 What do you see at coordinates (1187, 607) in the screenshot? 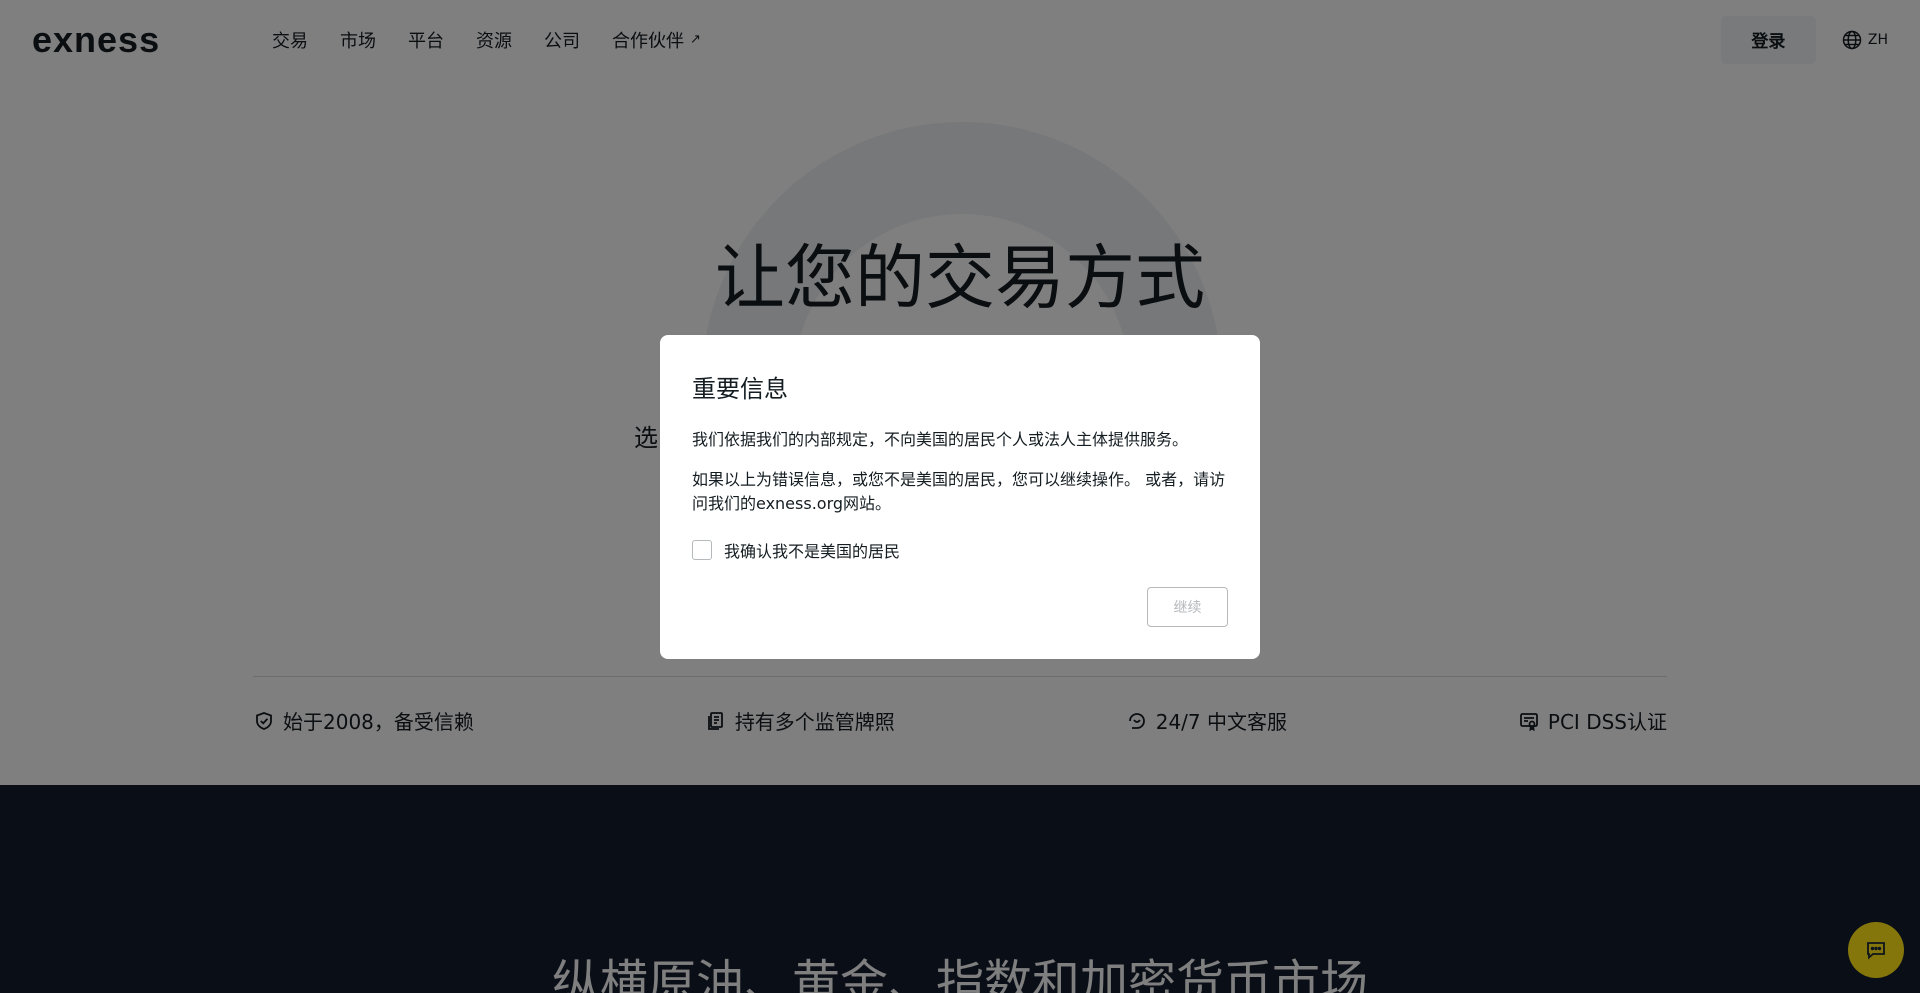
I see `continue-button: 继续` at bounding box center [1187, 607].